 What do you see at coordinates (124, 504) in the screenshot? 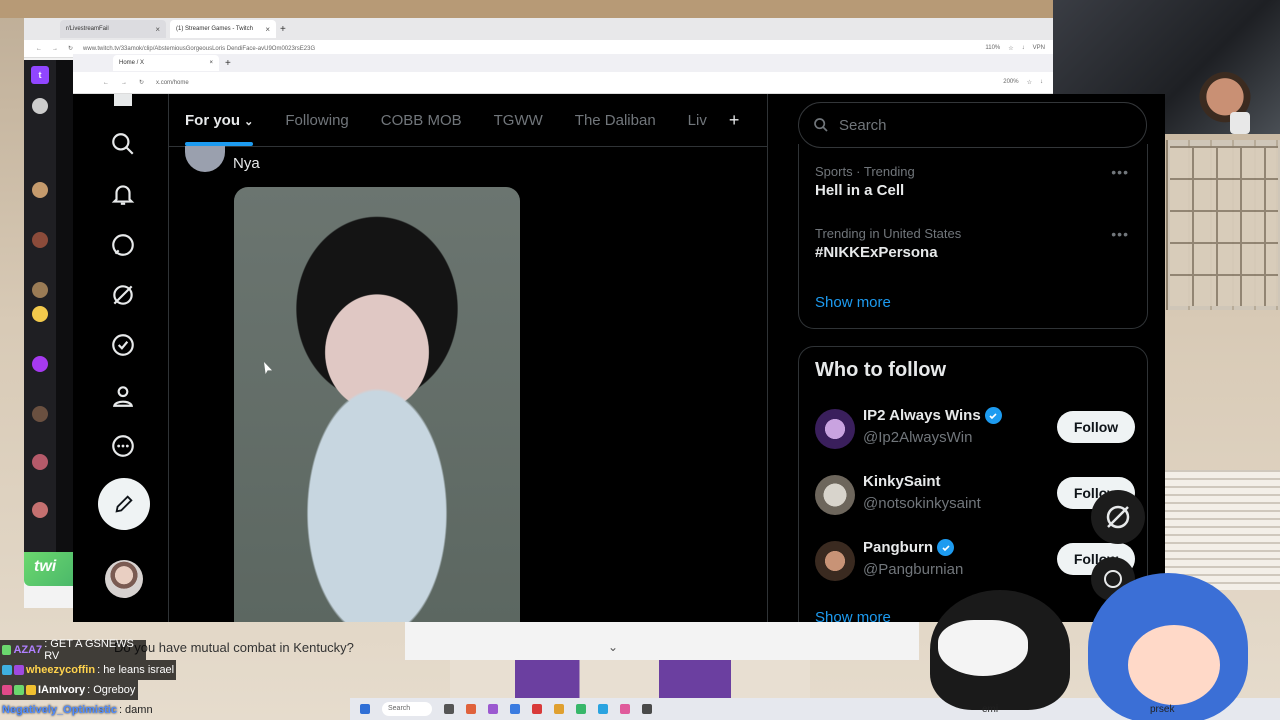
I see `compose-post-button` at bounding box center [124, 504].